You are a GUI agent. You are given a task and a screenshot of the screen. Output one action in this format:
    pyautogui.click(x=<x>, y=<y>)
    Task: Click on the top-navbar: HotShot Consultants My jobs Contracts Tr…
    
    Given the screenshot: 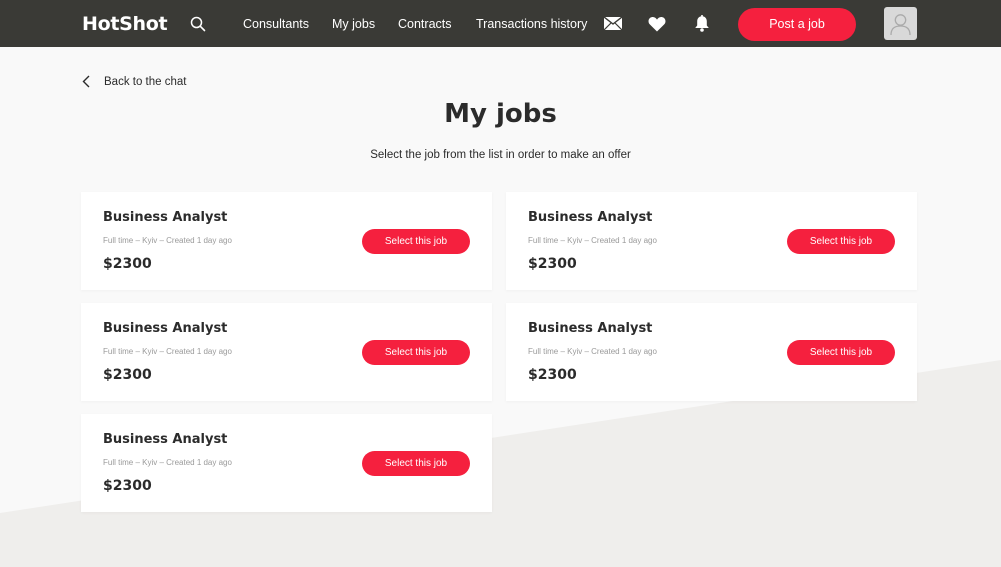 What is the action you would take?
    pyautogui.click(x=500, y=23)
    